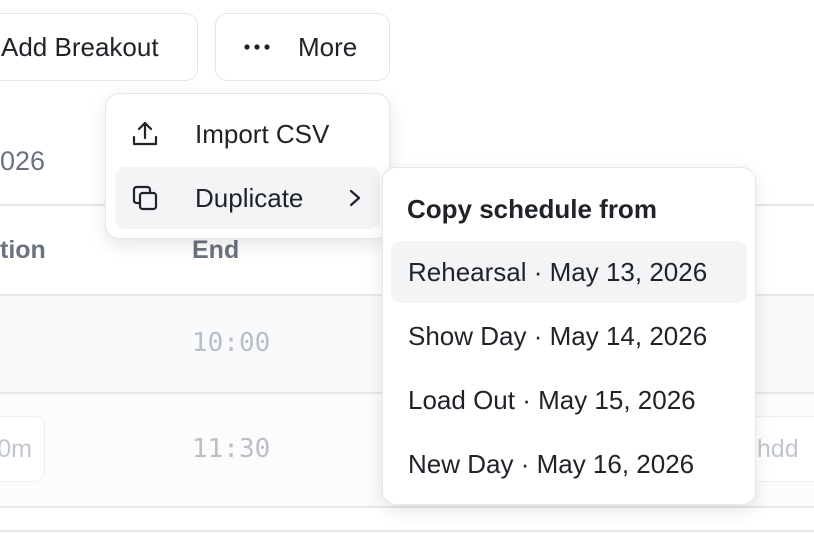 This screenshot has height=534, width=814. I want to click on submenu-item-show-day: Show Day · May 14, 2026, so click(569, 336).